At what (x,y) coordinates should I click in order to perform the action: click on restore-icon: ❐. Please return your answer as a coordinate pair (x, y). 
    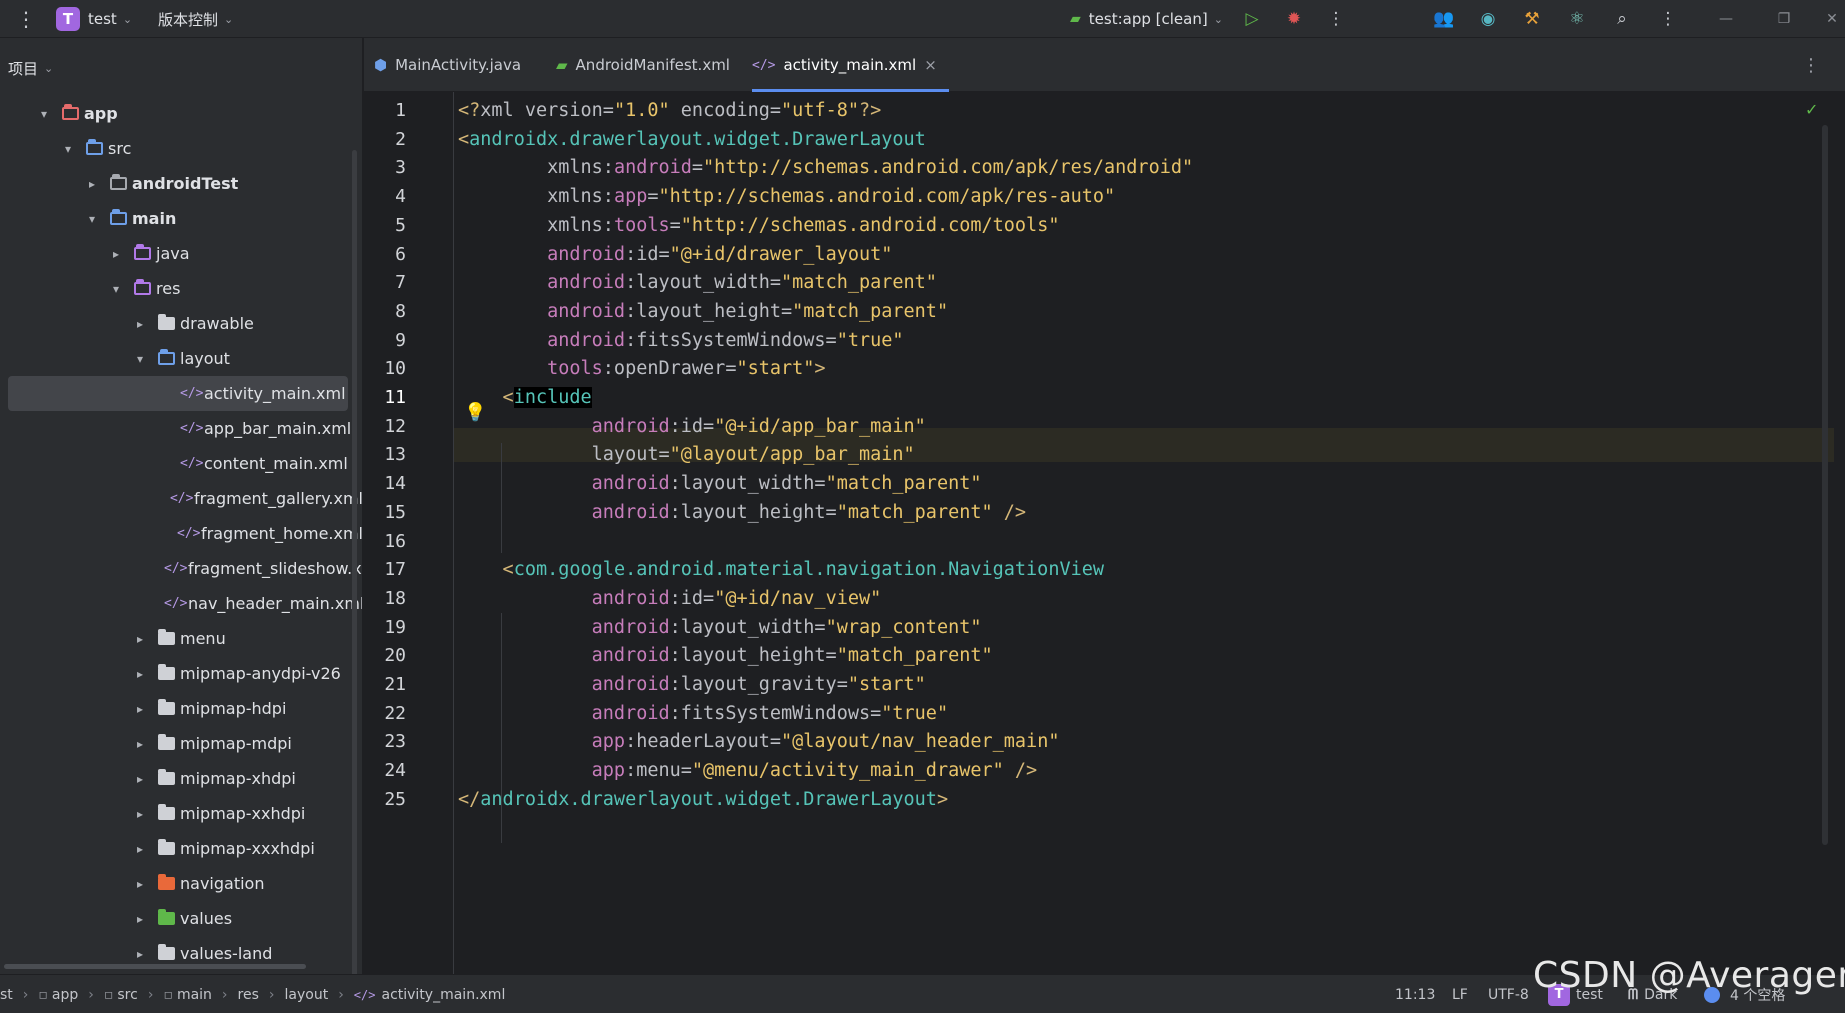
    Looking at the image, I should click on (1784, 19).